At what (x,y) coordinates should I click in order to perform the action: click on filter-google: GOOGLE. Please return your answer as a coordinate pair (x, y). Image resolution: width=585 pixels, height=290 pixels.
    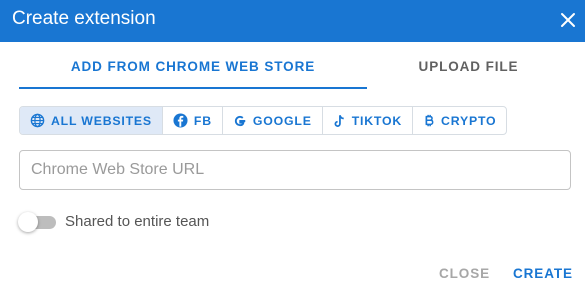
    Looking at the image, I should click on (273, 120).